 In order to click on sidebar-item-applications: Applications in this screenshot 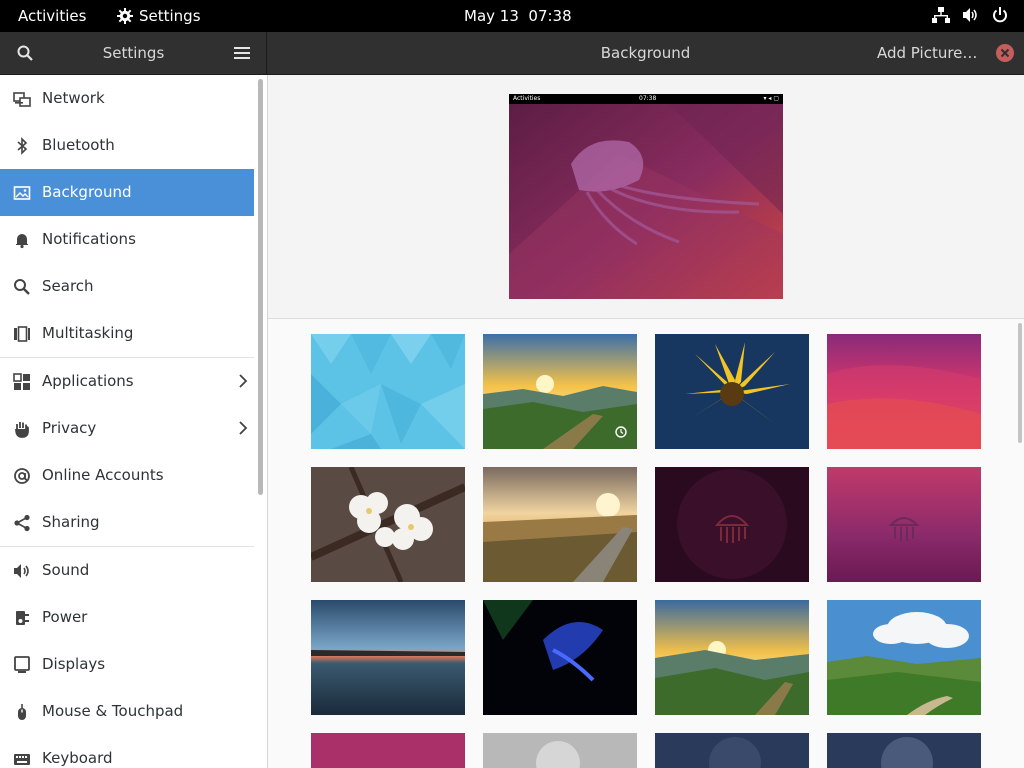, I will do `click(127, 381)`.